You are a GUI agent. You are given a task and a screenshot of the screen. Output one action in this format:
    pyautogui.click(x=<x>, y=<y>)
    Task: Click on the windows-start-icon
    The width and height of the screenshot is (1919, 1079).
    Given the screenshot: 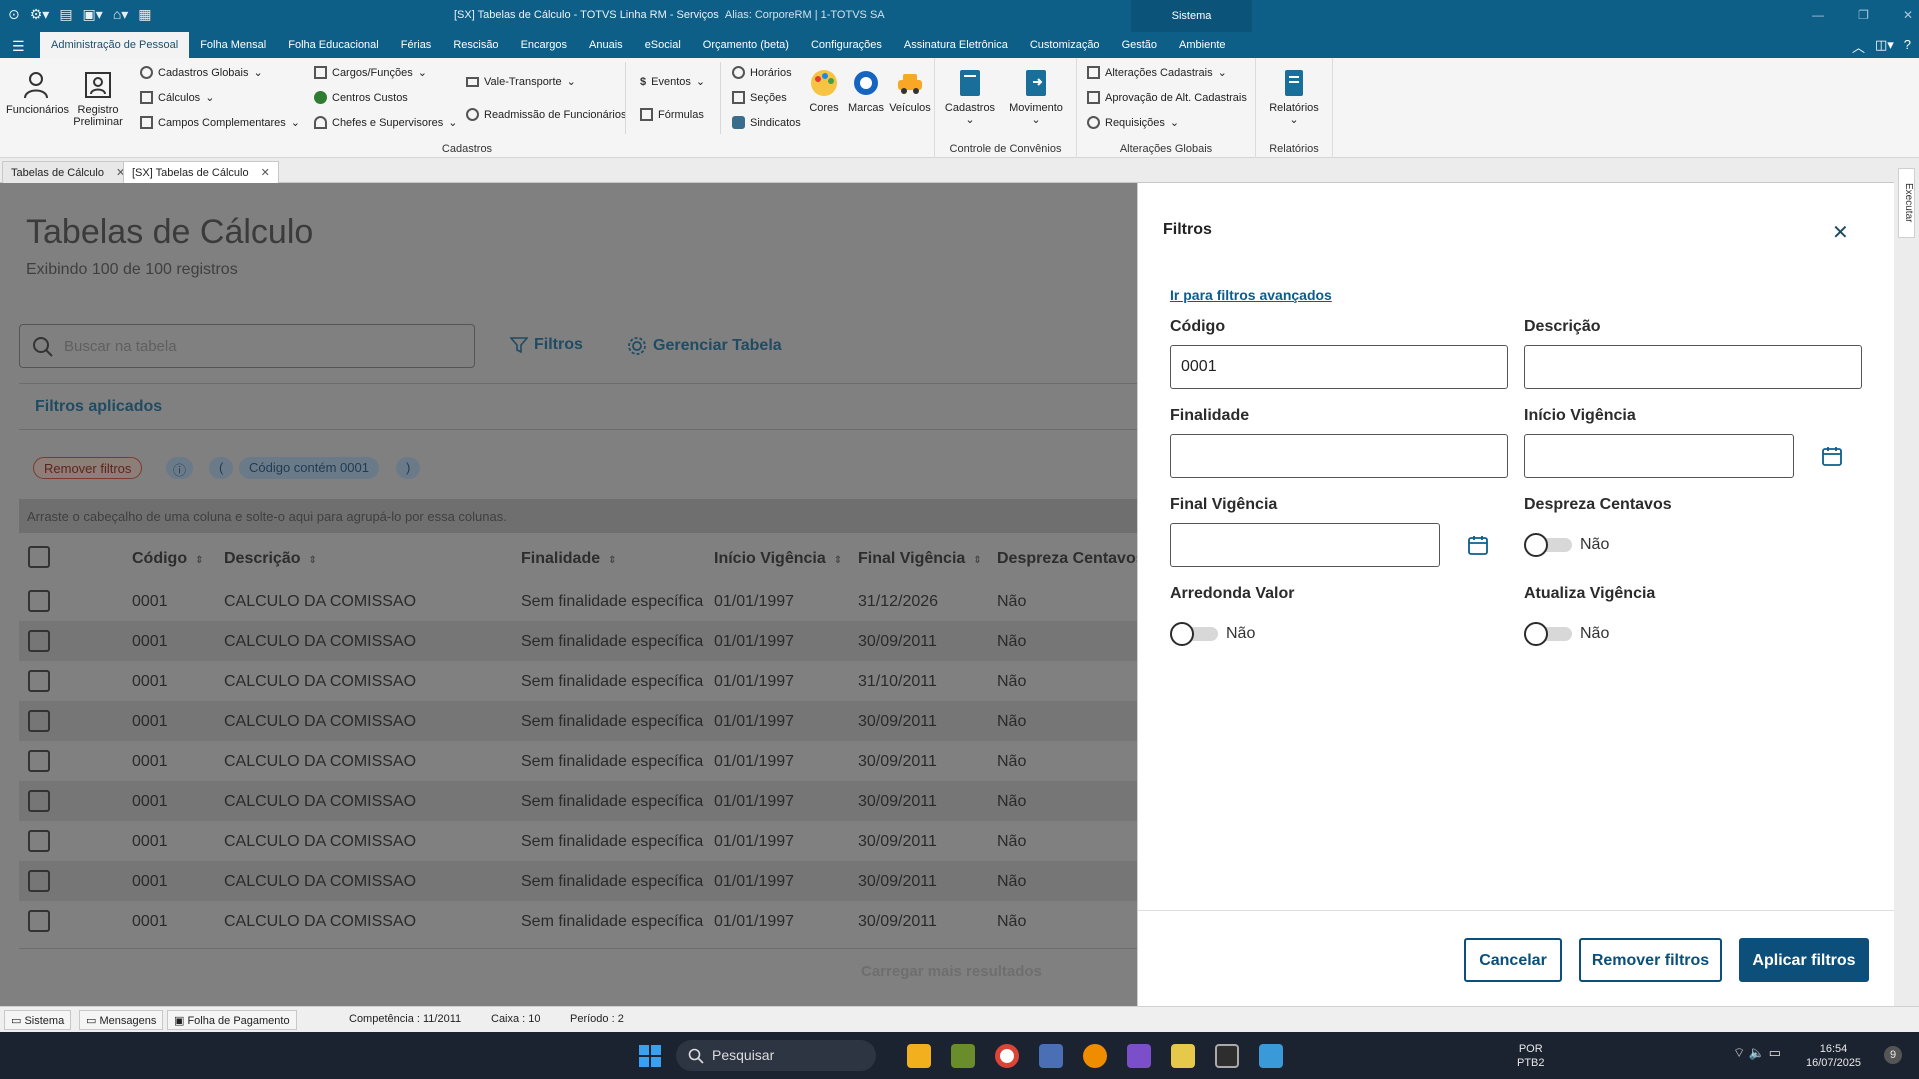 What is the action you would take?
    pyautogui.click(x=650, y=1056)
    